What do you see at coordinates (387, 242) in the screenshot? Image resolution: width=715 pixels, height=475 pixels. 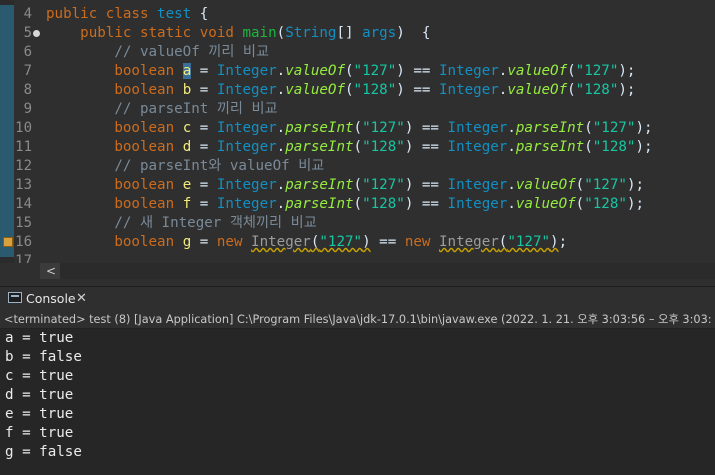 I see `code-token: ==` at bounding box center [387, 242].